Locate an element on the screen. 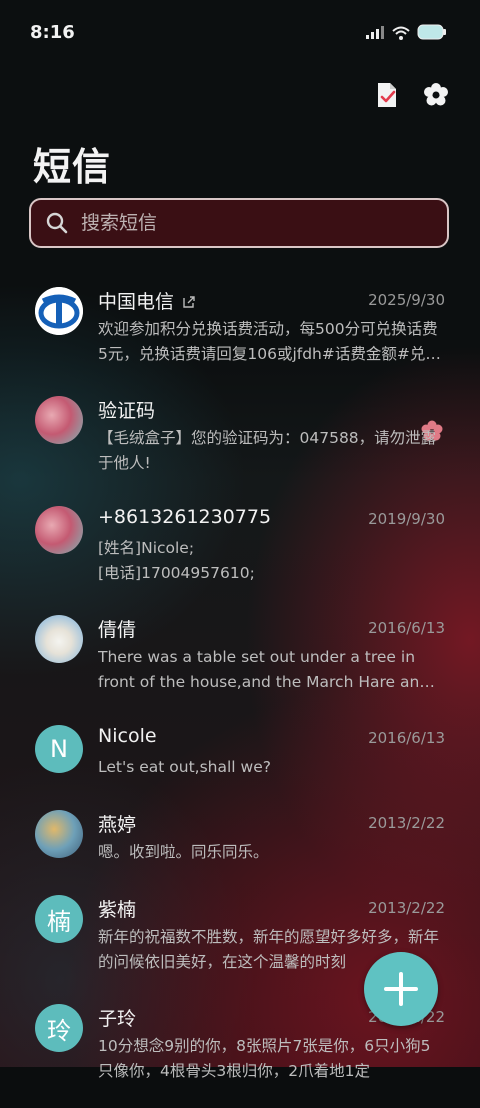  plus-icon is located at coordinates (401, 989).